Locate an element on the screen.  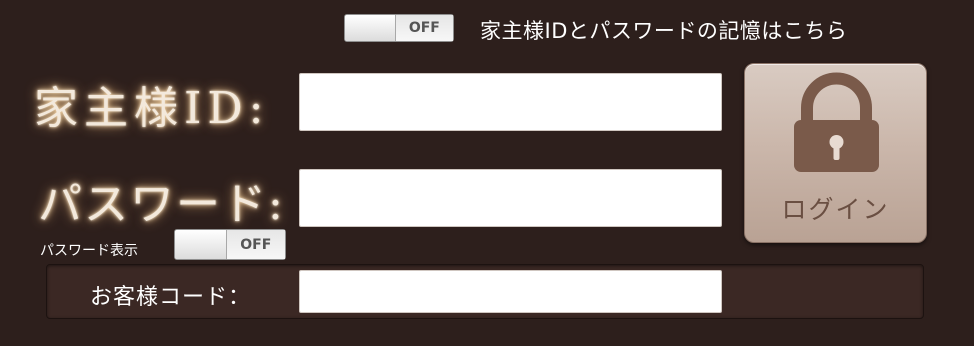
password-input is located at coordinates (510, 198).